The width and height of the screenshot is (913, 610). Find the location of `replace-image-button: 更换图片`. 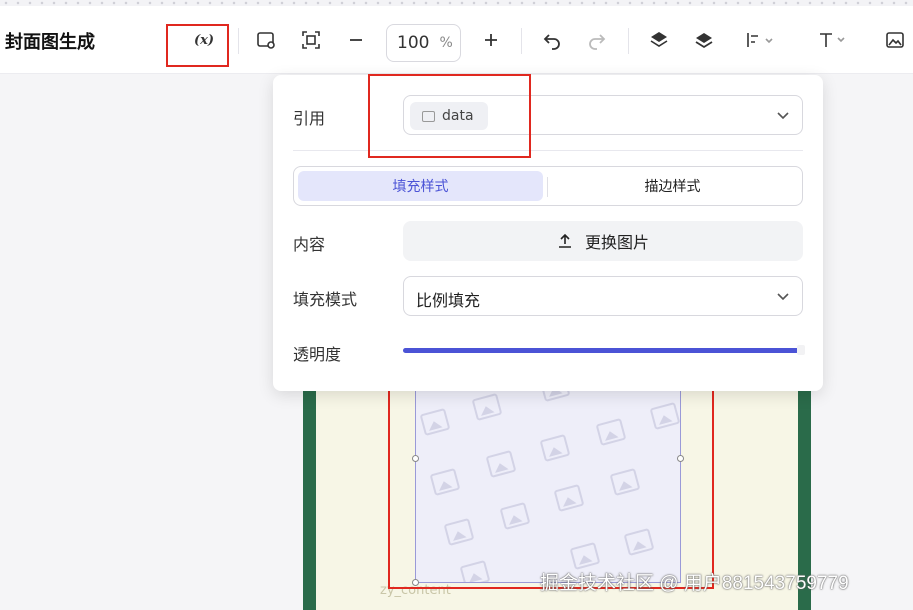

replace-image-button: 更换图片 is located at coordinates (603, 241).